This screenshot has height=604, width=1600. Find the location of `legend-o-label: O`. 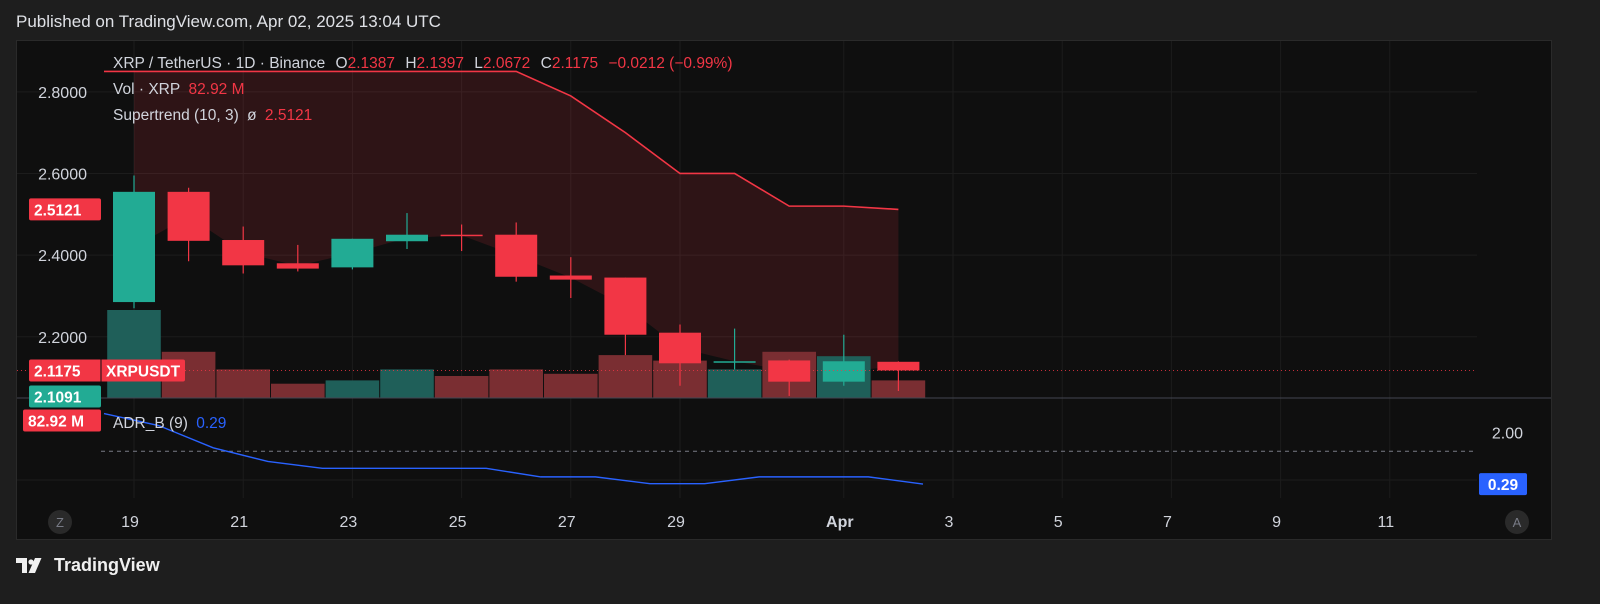

legend-o-label: O is located at coordinates (341, 63).